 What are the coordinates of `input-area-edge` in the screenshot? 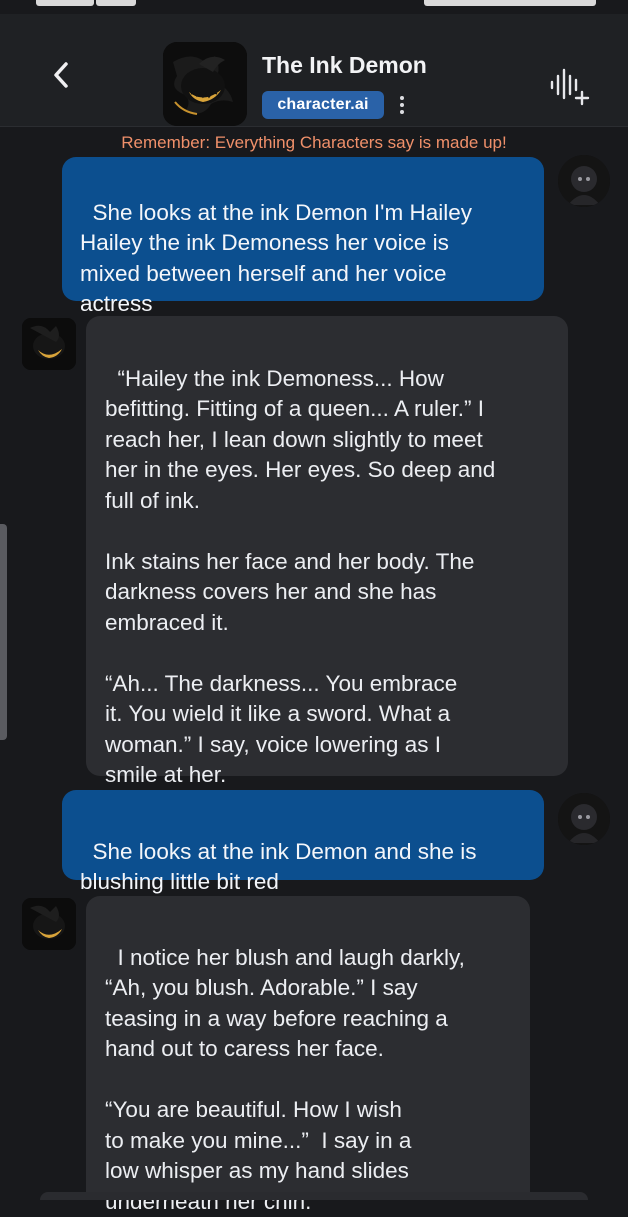 It's located at (314, 1196).